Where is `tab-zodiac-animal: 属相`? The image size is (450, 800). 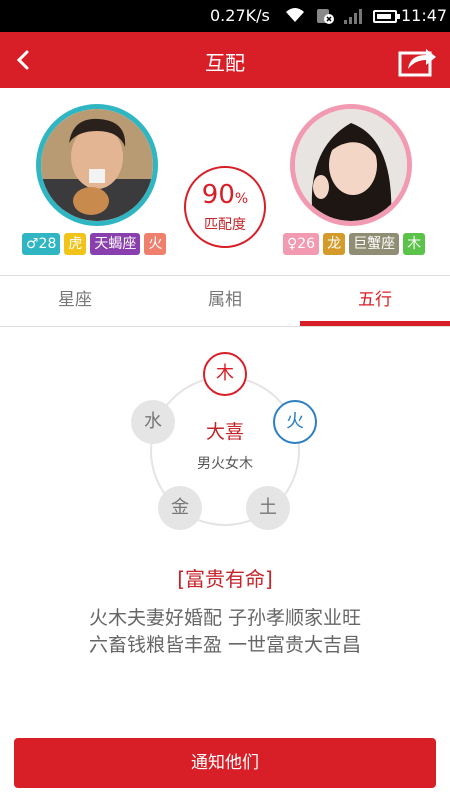
tab-zodiac-animal: 属相 is located at coordinates (225, 301).